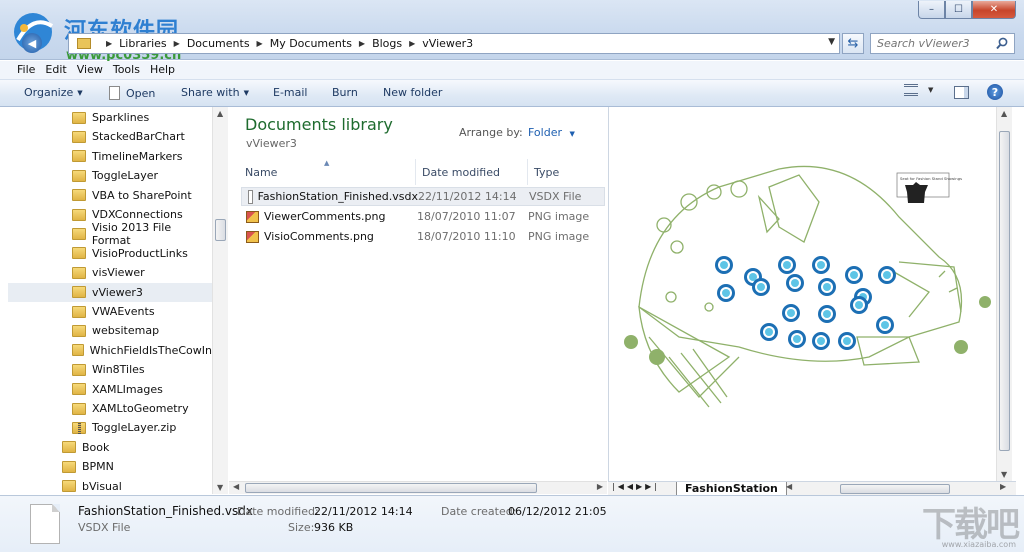 The width and height of the screenshot is (1024, 552). What do you see at coordinates (132, 93) in the screenshot?
I see `open-button: Open` at bounding box center [132, 93].